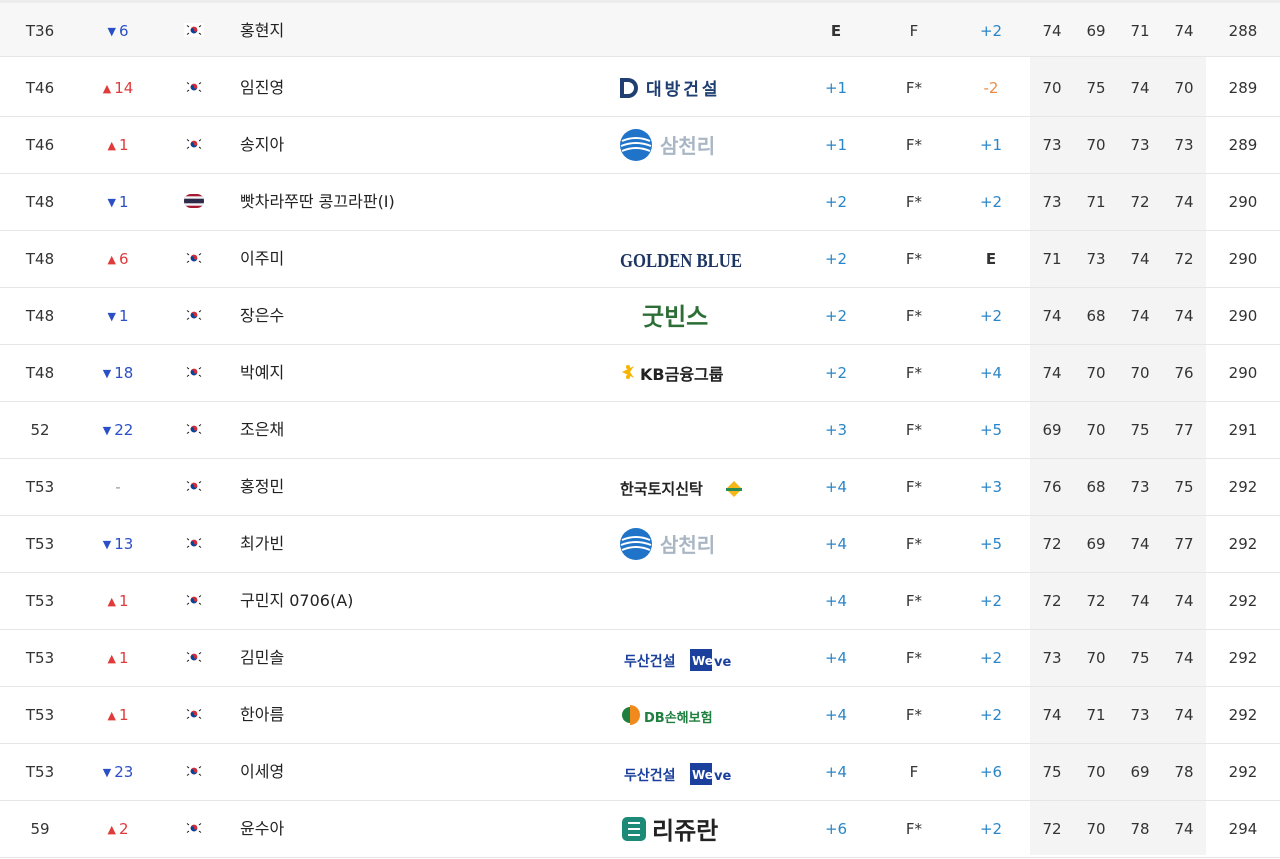 The height and width of the screenshot is (859, 1280). What do you see at coordinates (420, 202) in the screenshot?
I see `player-name-link: 빳차라쭈딴 콩끄라판(I)` at bounding box center [420, 202].